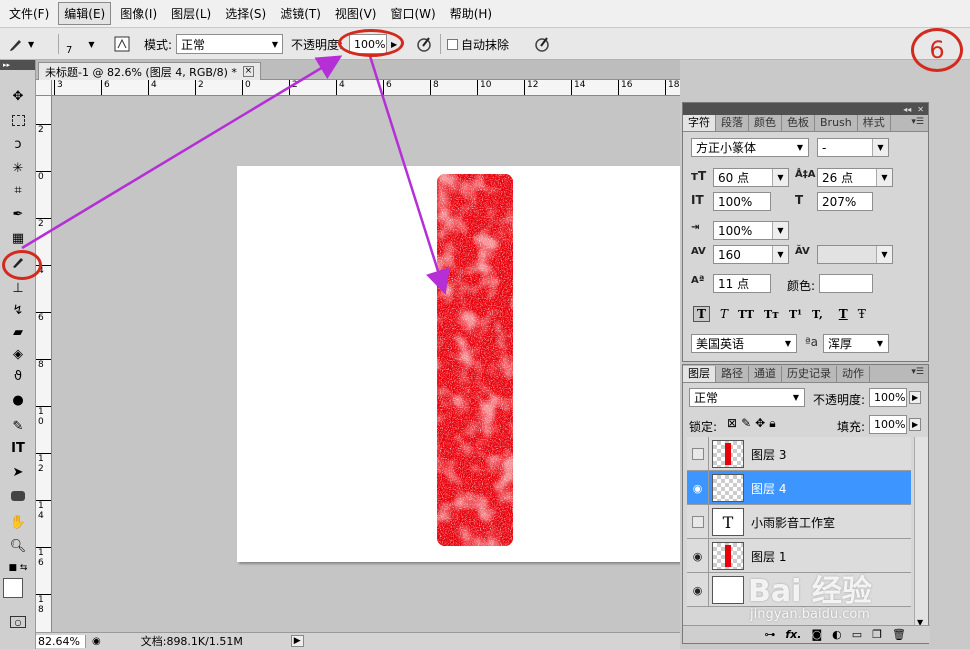 The height and width of the screenshot is (649, 970). I want to click on spot-healing-tool: ▦, so click(18, 238).